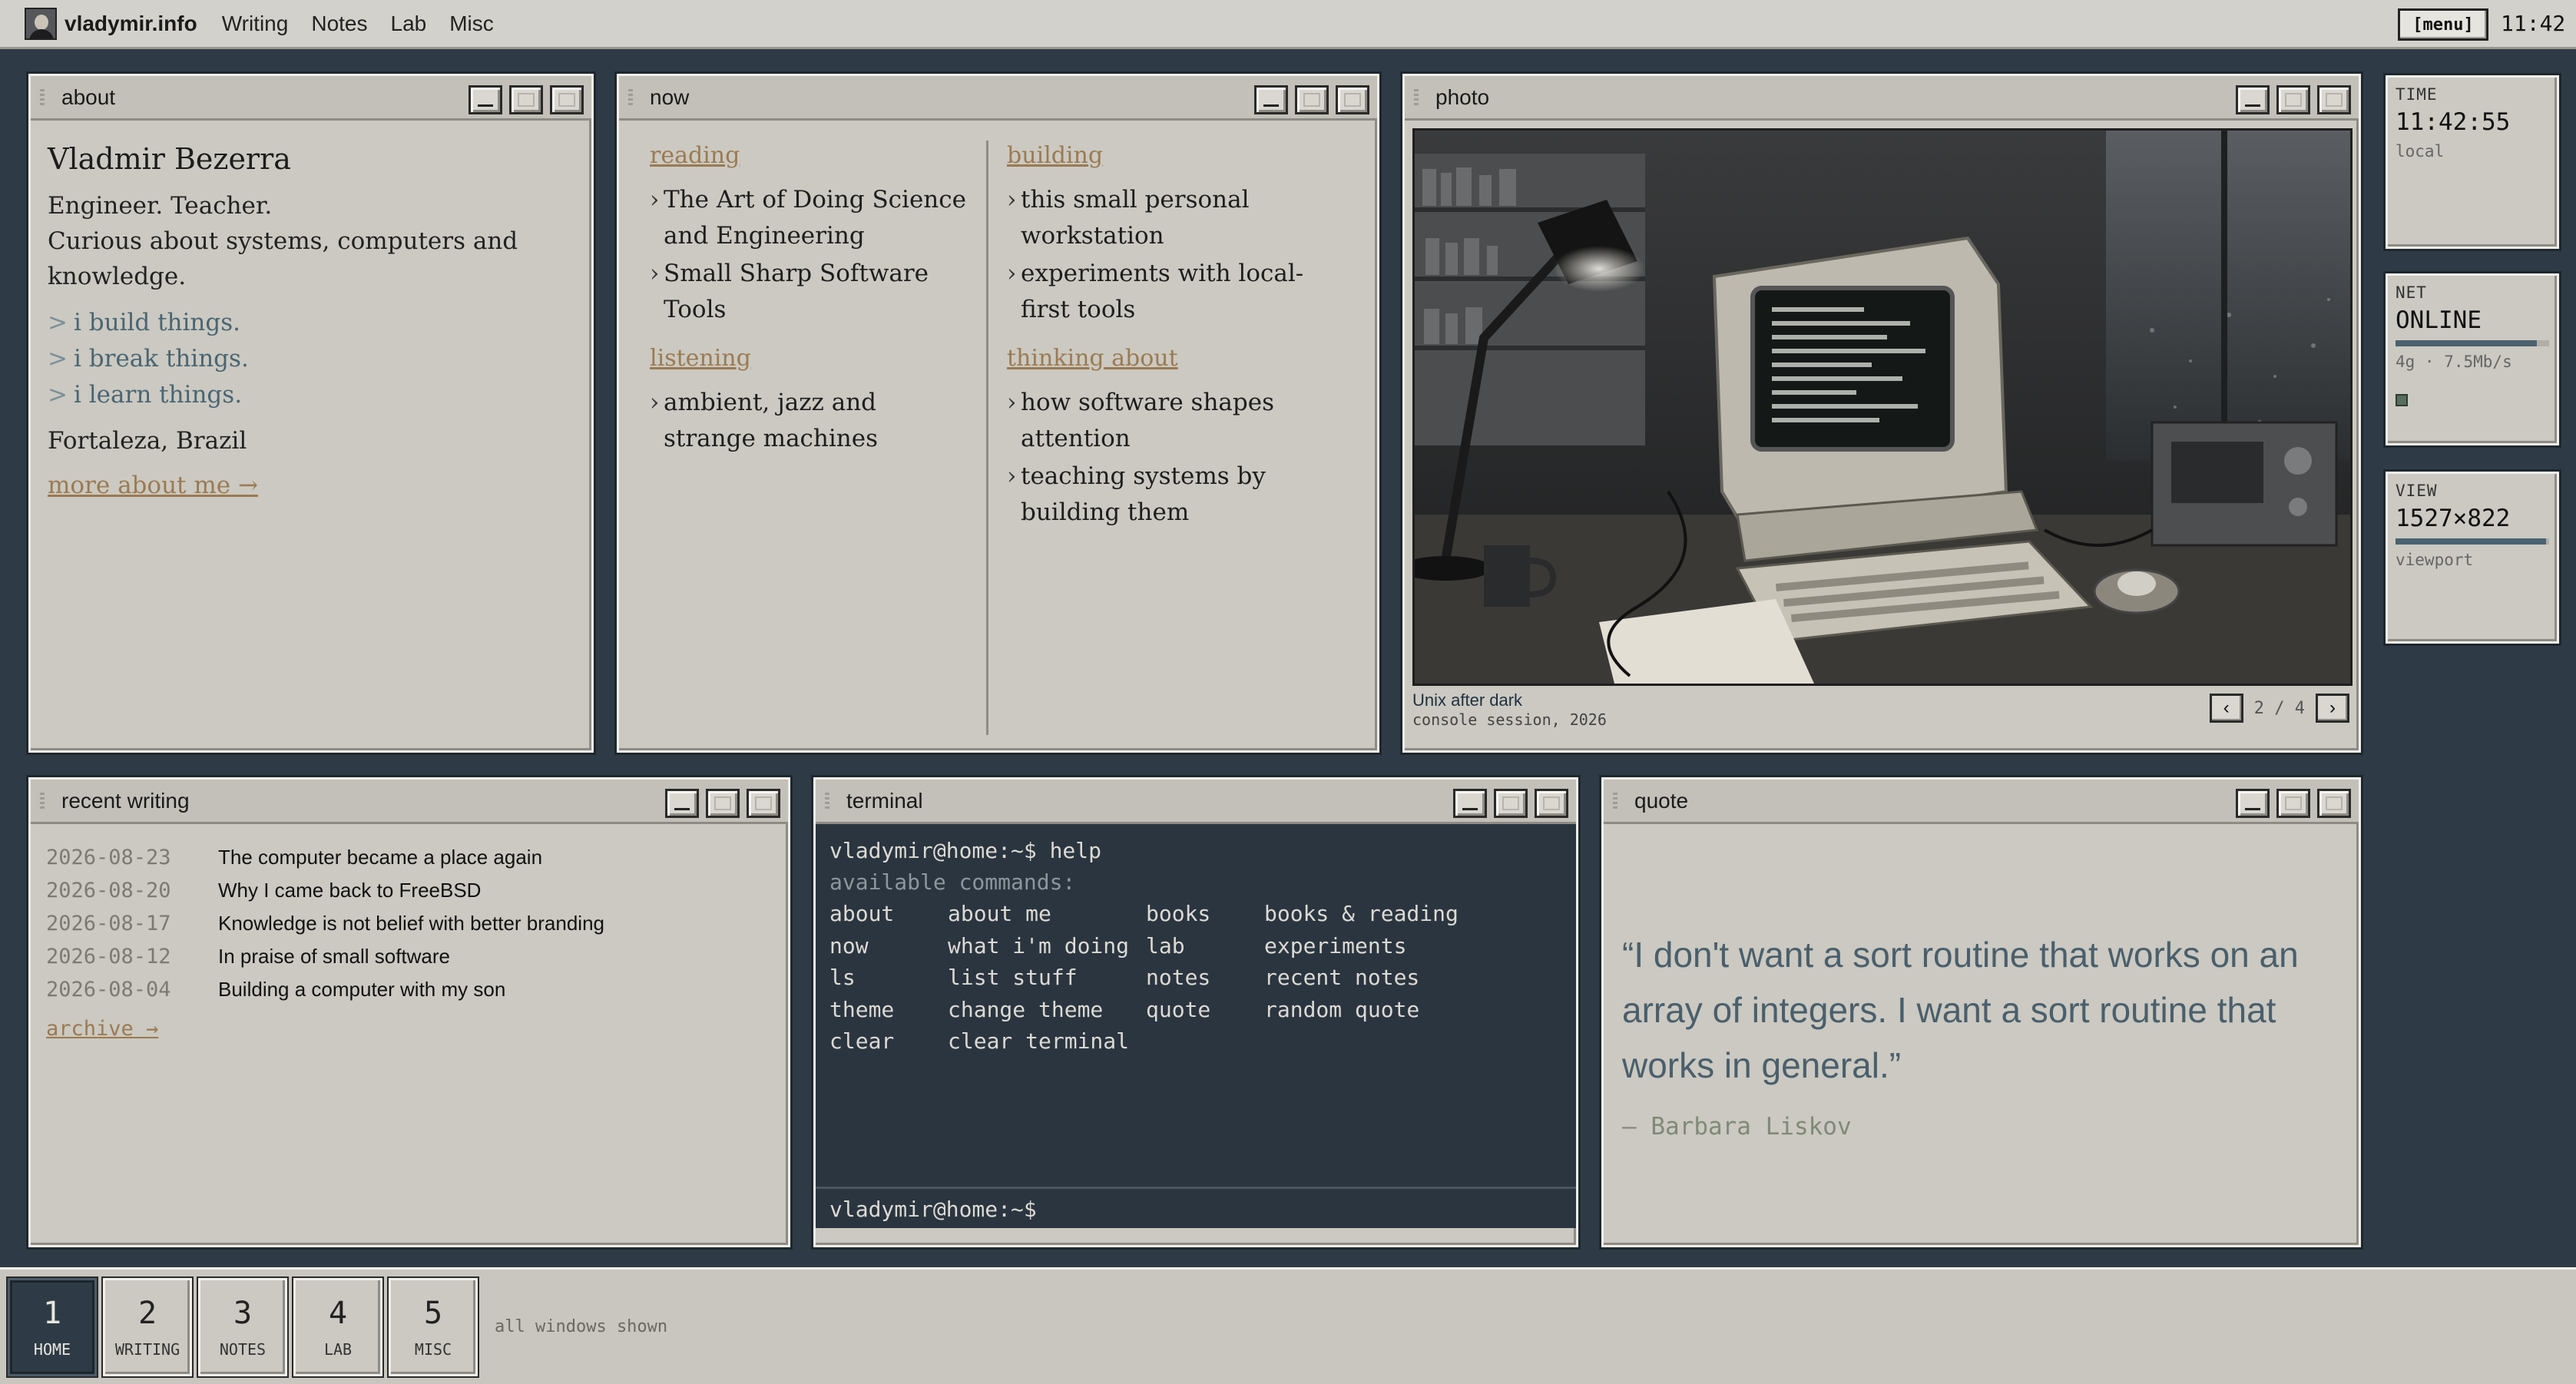  Describe the element at coordinates (2471, 541) in the screenshot. I see `view-bar-fill` at that location.